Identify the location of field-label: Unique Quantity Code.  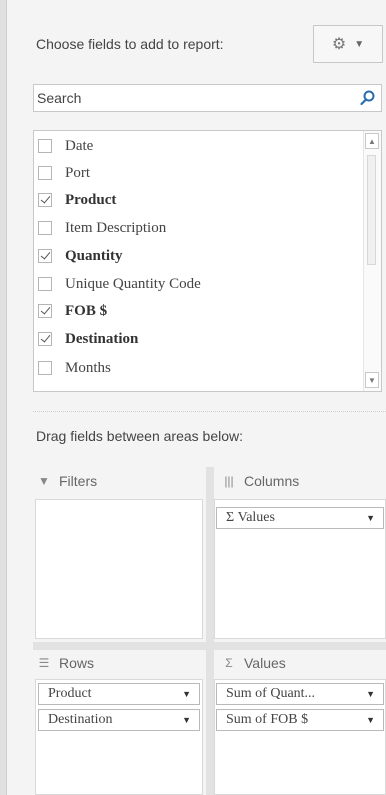
(133, 283).